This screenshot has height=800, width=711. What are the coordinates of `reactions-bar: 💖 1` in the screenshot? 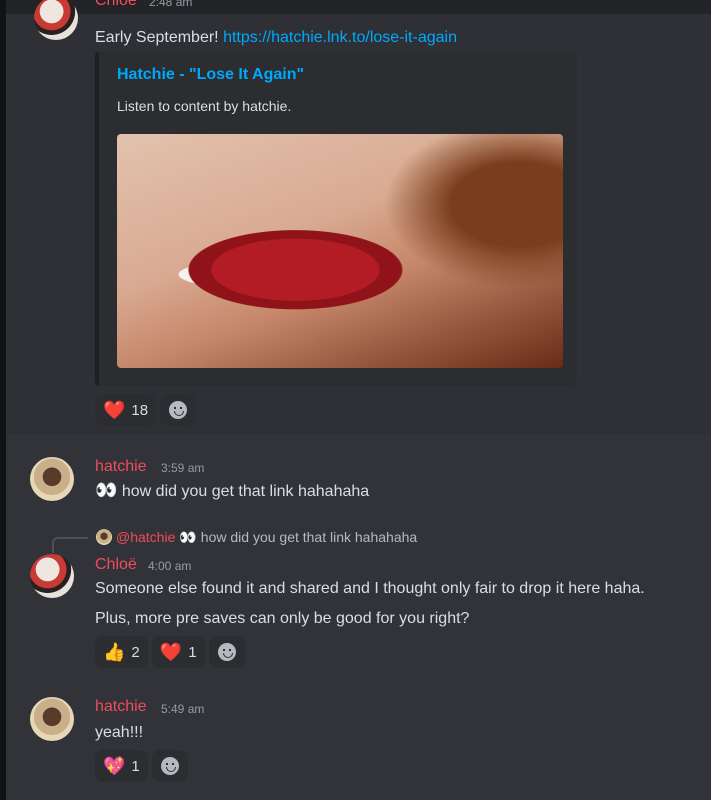 It's located at (141, 766).